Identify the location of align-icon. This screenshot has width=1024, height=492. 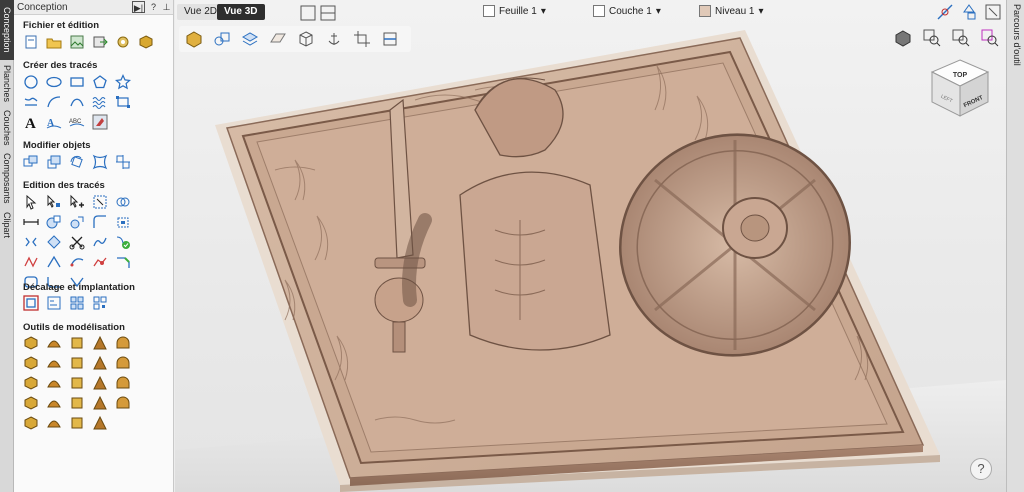
(123, 162).